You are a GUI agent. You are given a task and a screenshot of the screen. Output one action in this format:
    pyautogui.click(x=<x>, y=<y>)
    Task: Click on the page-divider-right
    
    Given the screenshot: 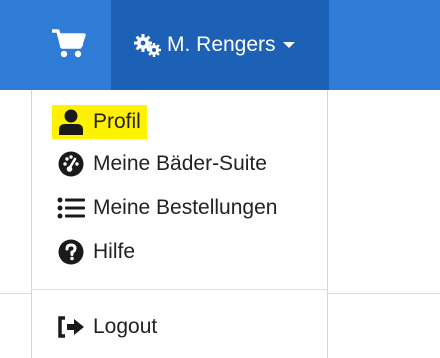 What is the action you would take?
    pyautogui.click(x=384, y=293)
    